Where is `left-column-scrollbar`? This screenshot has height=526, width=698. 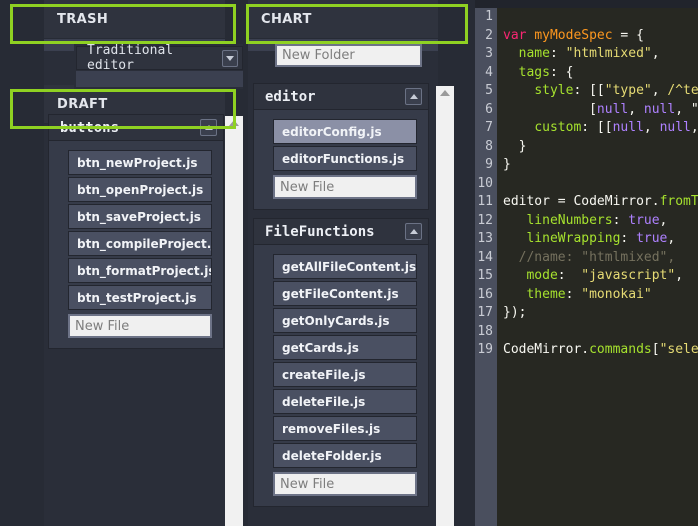
left-column-scrollbar is located at coordinates (234, 321).